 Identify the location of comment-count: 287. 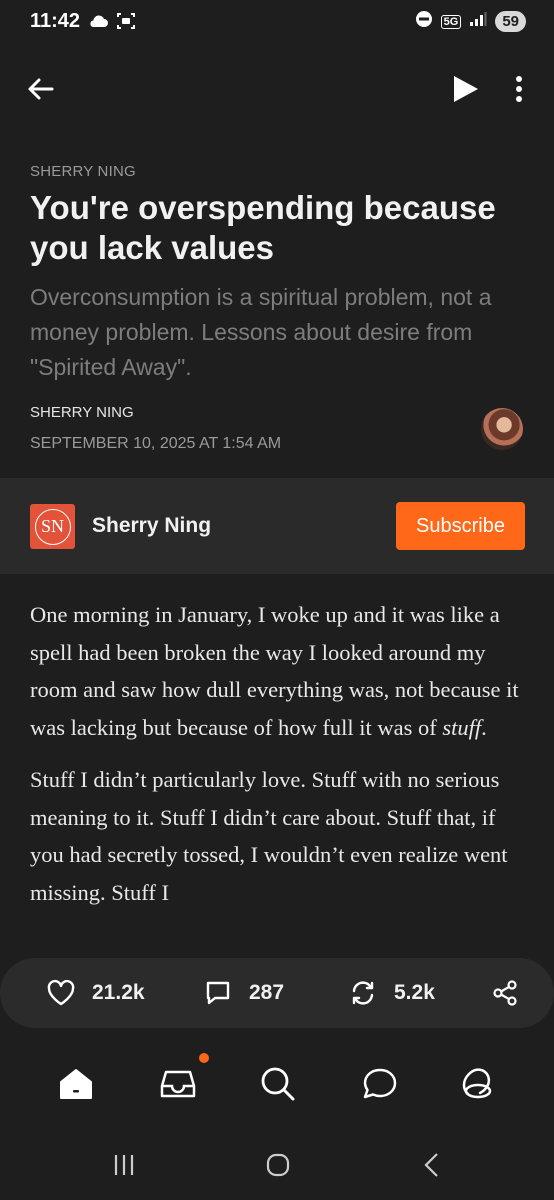
(267, 992).